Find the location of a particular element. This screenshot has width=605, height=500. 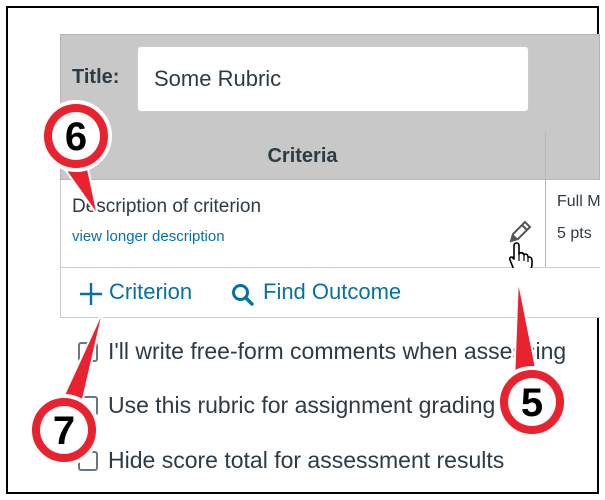

title-label: Title: is located at coordinates (96, 77).